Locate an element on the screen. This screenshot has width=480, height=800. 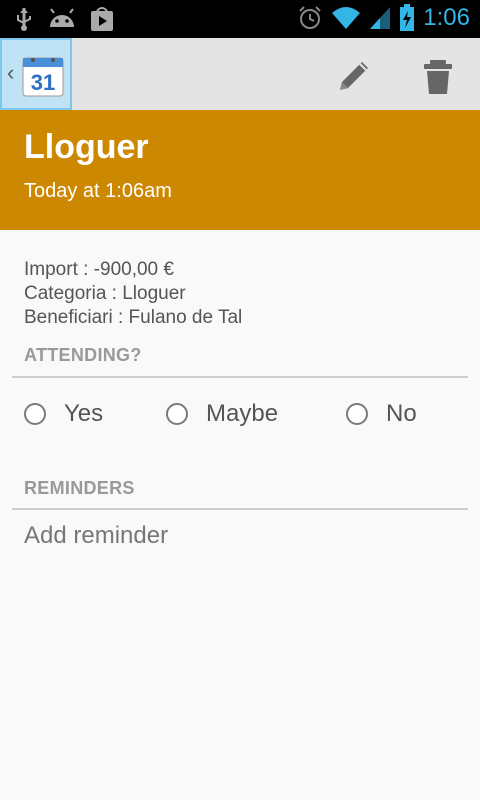
action-bar: ‹ 31 is located at coordinates (240, 75).